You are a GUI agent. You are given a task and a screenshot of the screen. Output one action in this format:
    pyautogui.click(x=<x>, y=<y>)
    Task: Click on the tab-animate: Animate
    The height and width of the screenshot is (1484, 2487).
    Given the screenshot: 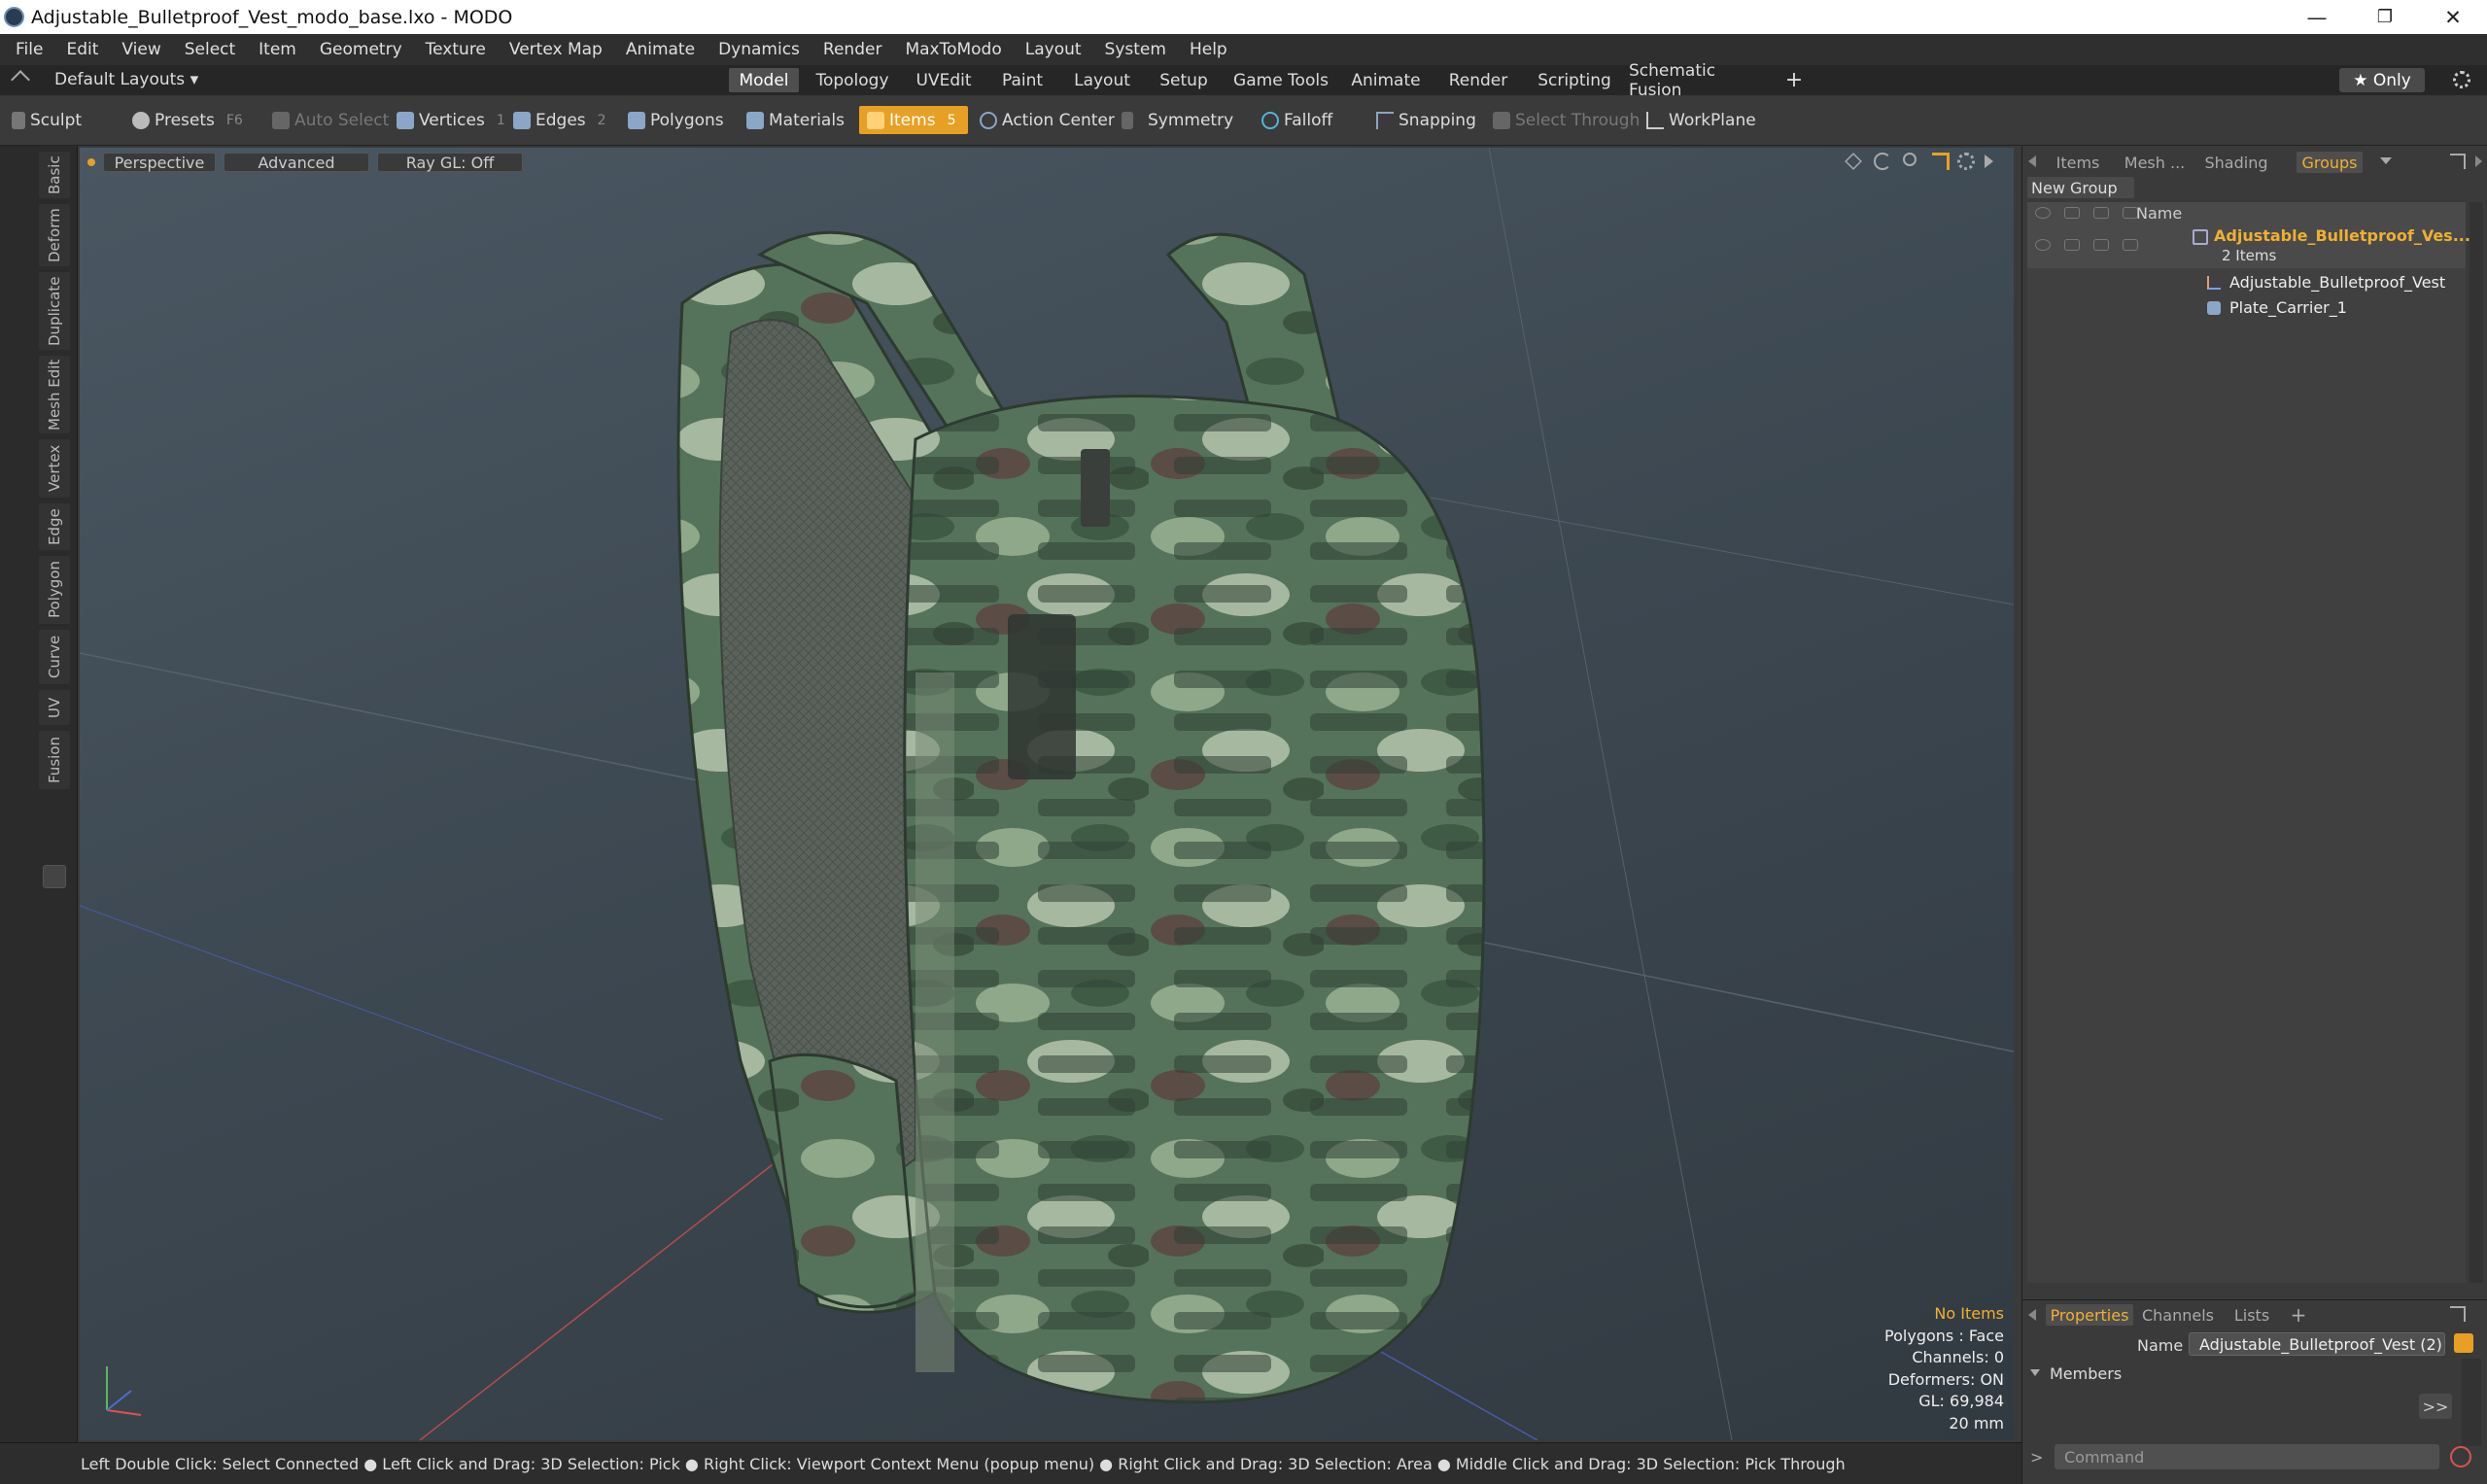 What is the action you would take?
    pyautogui.click(x=1386, y=80)
    